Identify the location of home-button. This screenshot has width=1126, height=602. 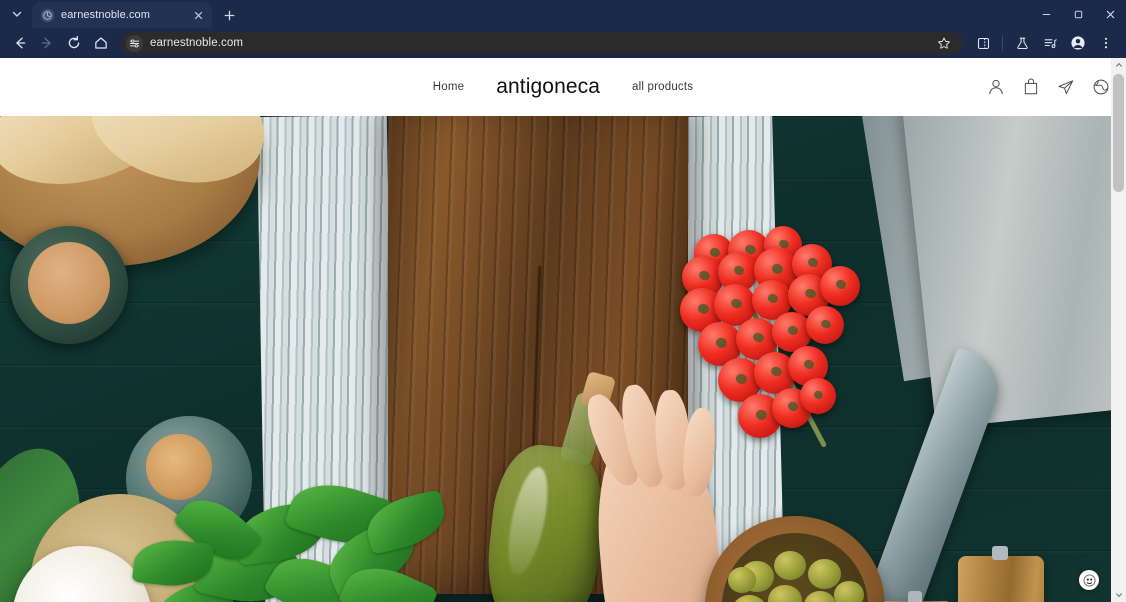
(101, 43).